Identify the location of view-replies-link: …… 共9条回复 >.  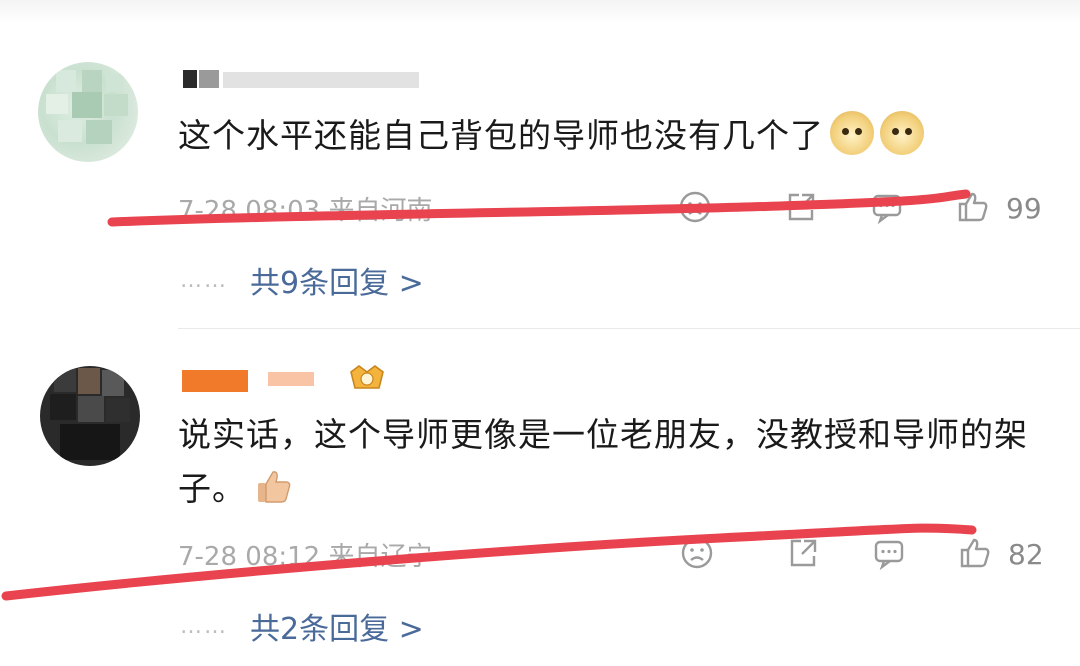
(302, 280).